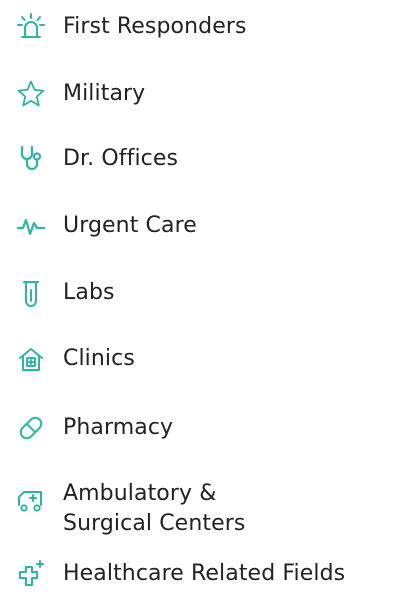  I want to click on star-icon, so click(31, 94).